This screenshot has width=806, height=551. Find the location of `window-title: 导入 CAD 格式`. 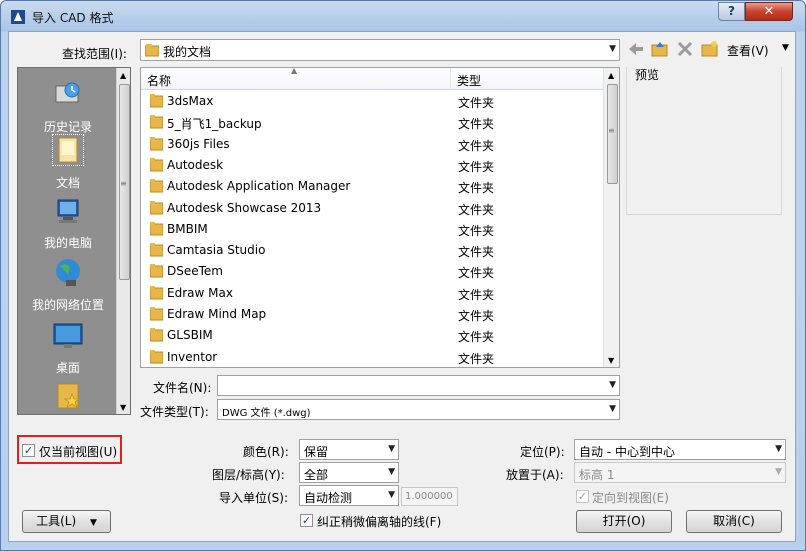

window-title: 导入 CAD 格式 is located at coordinates (73, 18).